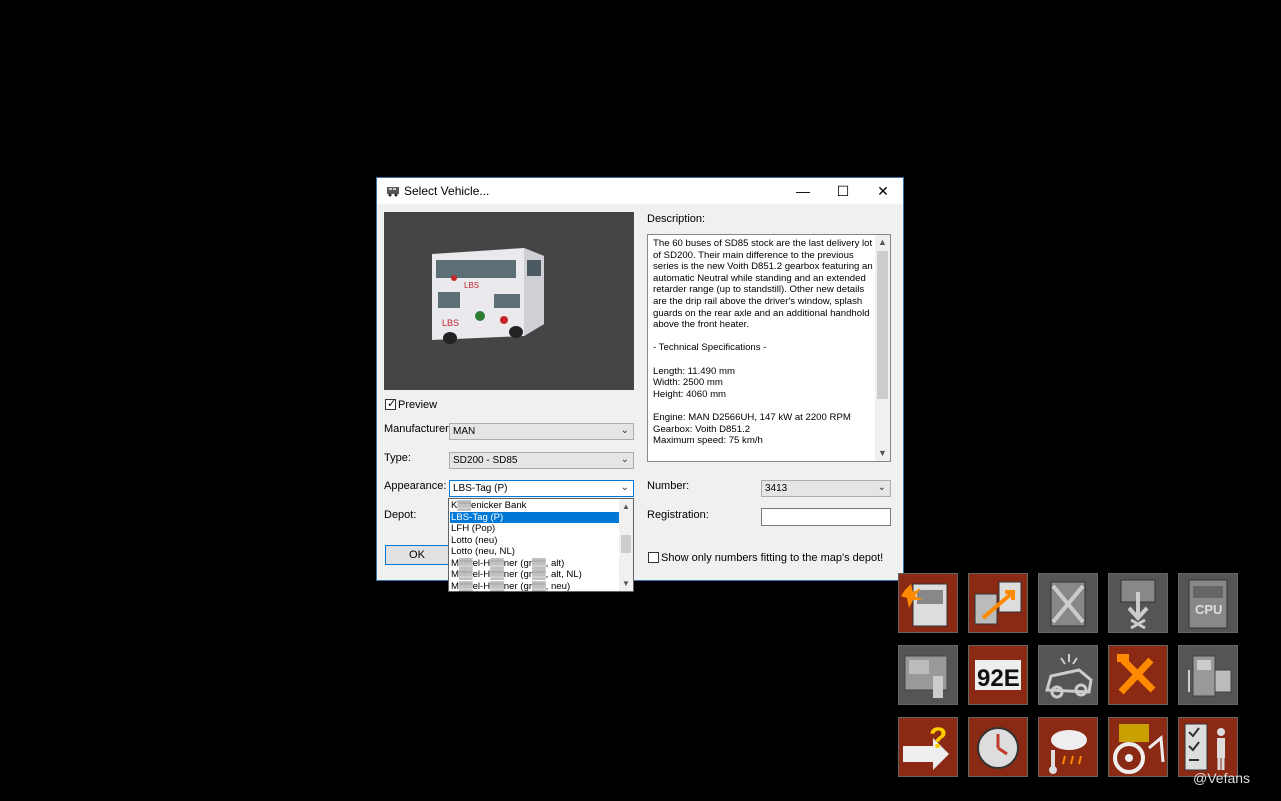 The width and height of the screenshot is (1281, 801). I want to click on bus-cpu-icon: CPU, so click(1208, 603).